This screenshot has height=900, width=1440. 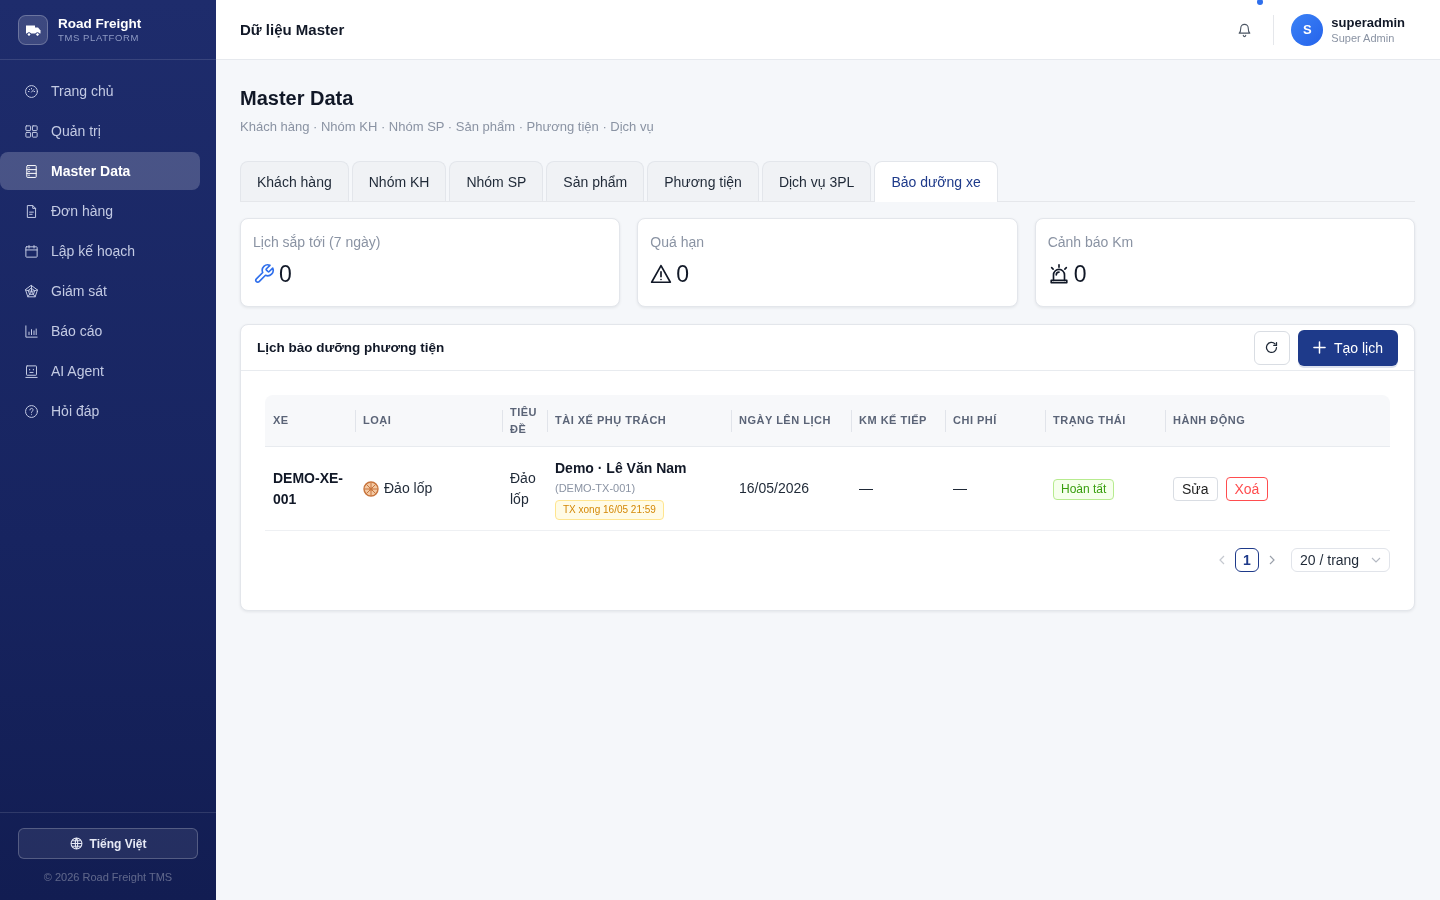 I want to click on tab: Khách hàng, so click(x=294, y=181).